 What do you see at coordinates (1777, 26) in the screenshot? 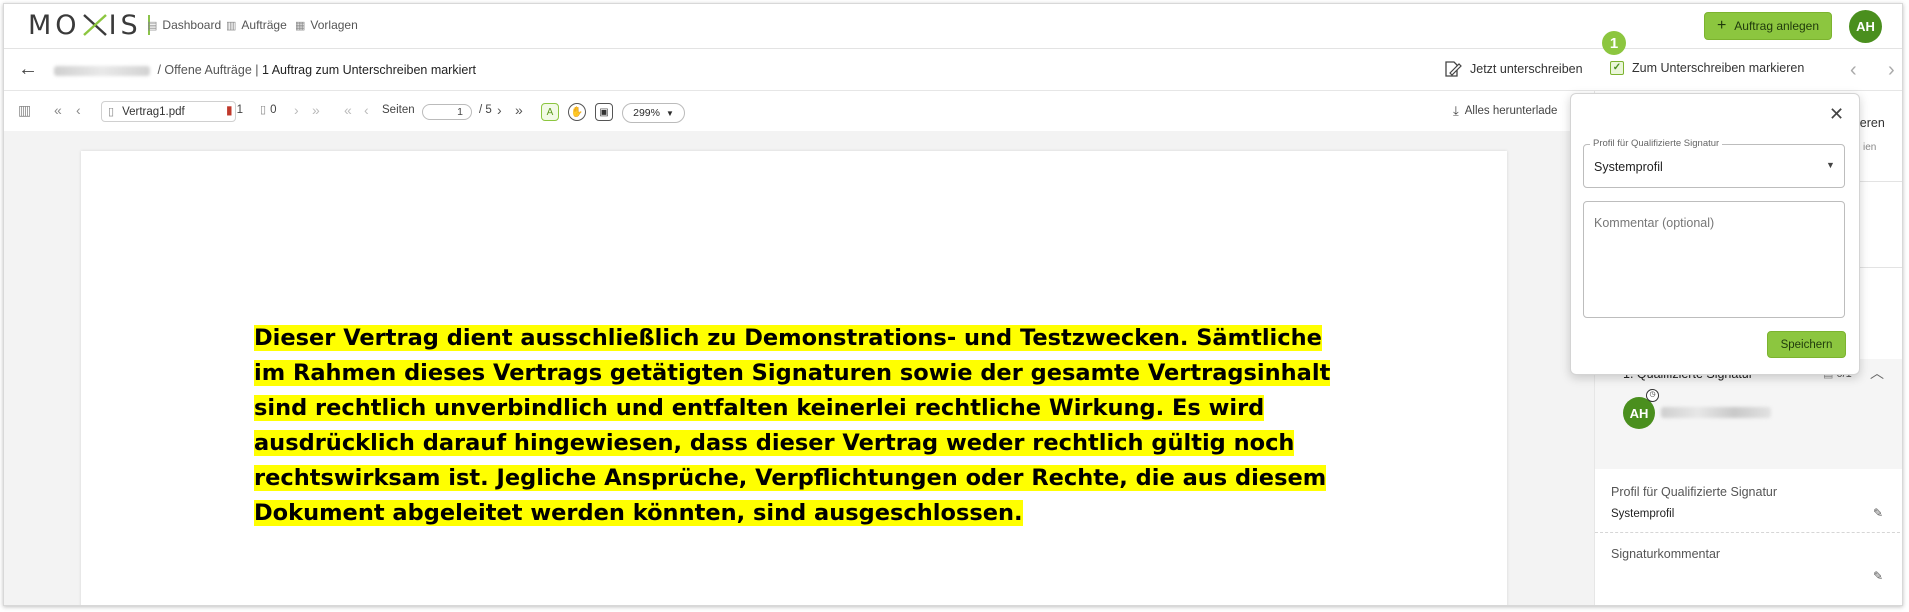
I see `new-order-label: Auftrag anlegen` at bounding box center [1777, 26].